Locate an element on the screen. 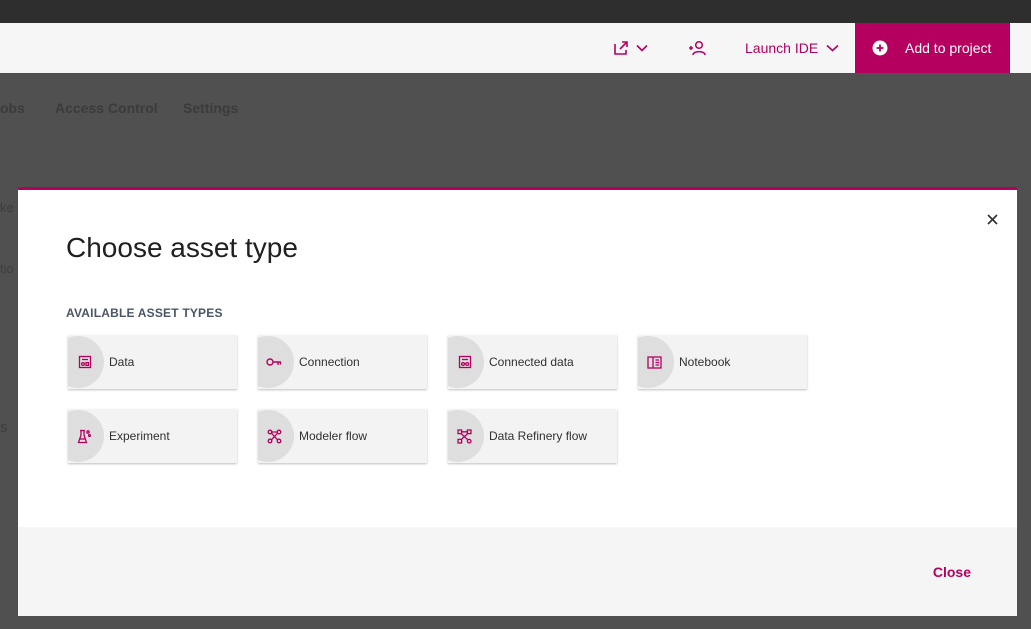 Image resolution: width=1031 pixels, height=629 pixels. notebook-icon is located at coordinates (654, 362).